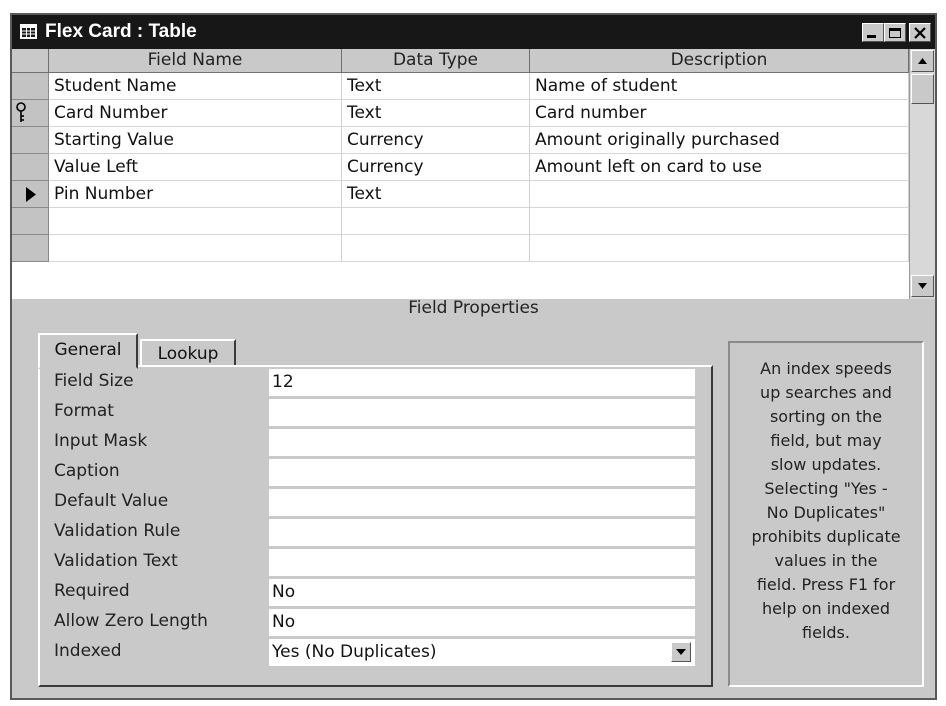  Describe the element at coordinates (482, 382) in the screenshot. I see `field-size-input: 12` at that location.